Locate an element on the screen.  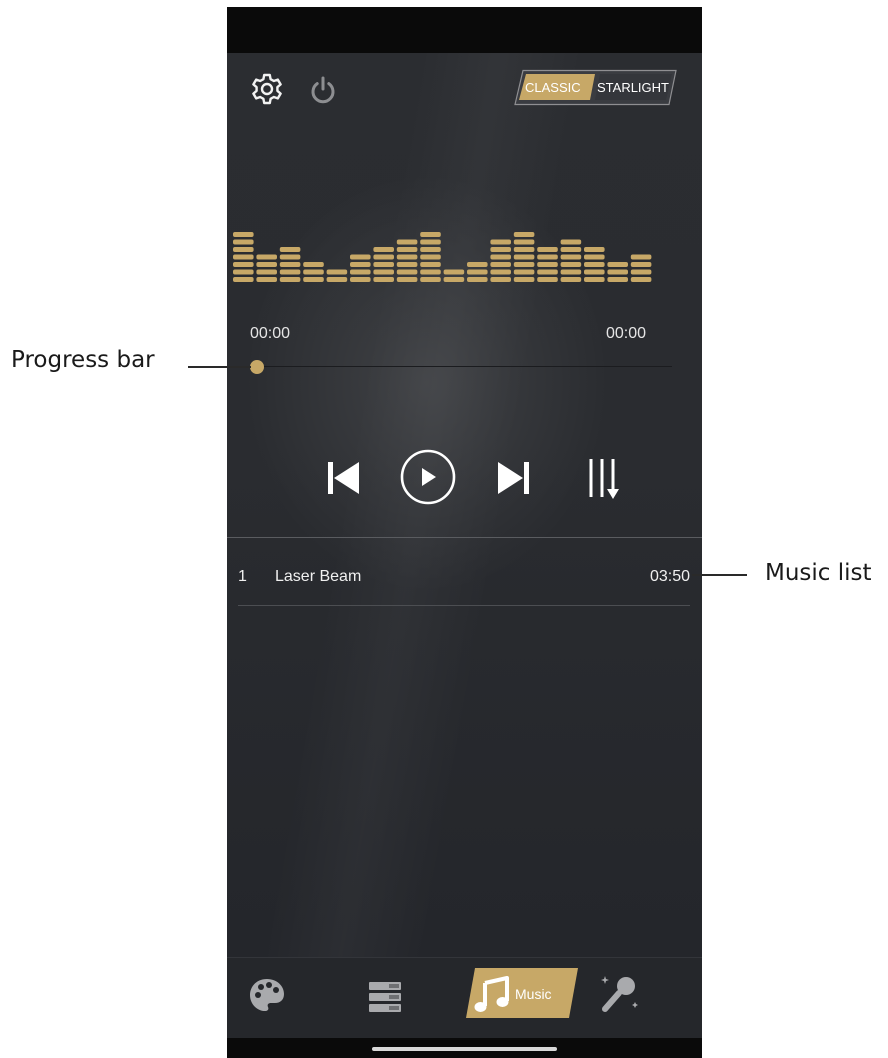
progress-bar-callout-line is located at coordinates (219, 367).